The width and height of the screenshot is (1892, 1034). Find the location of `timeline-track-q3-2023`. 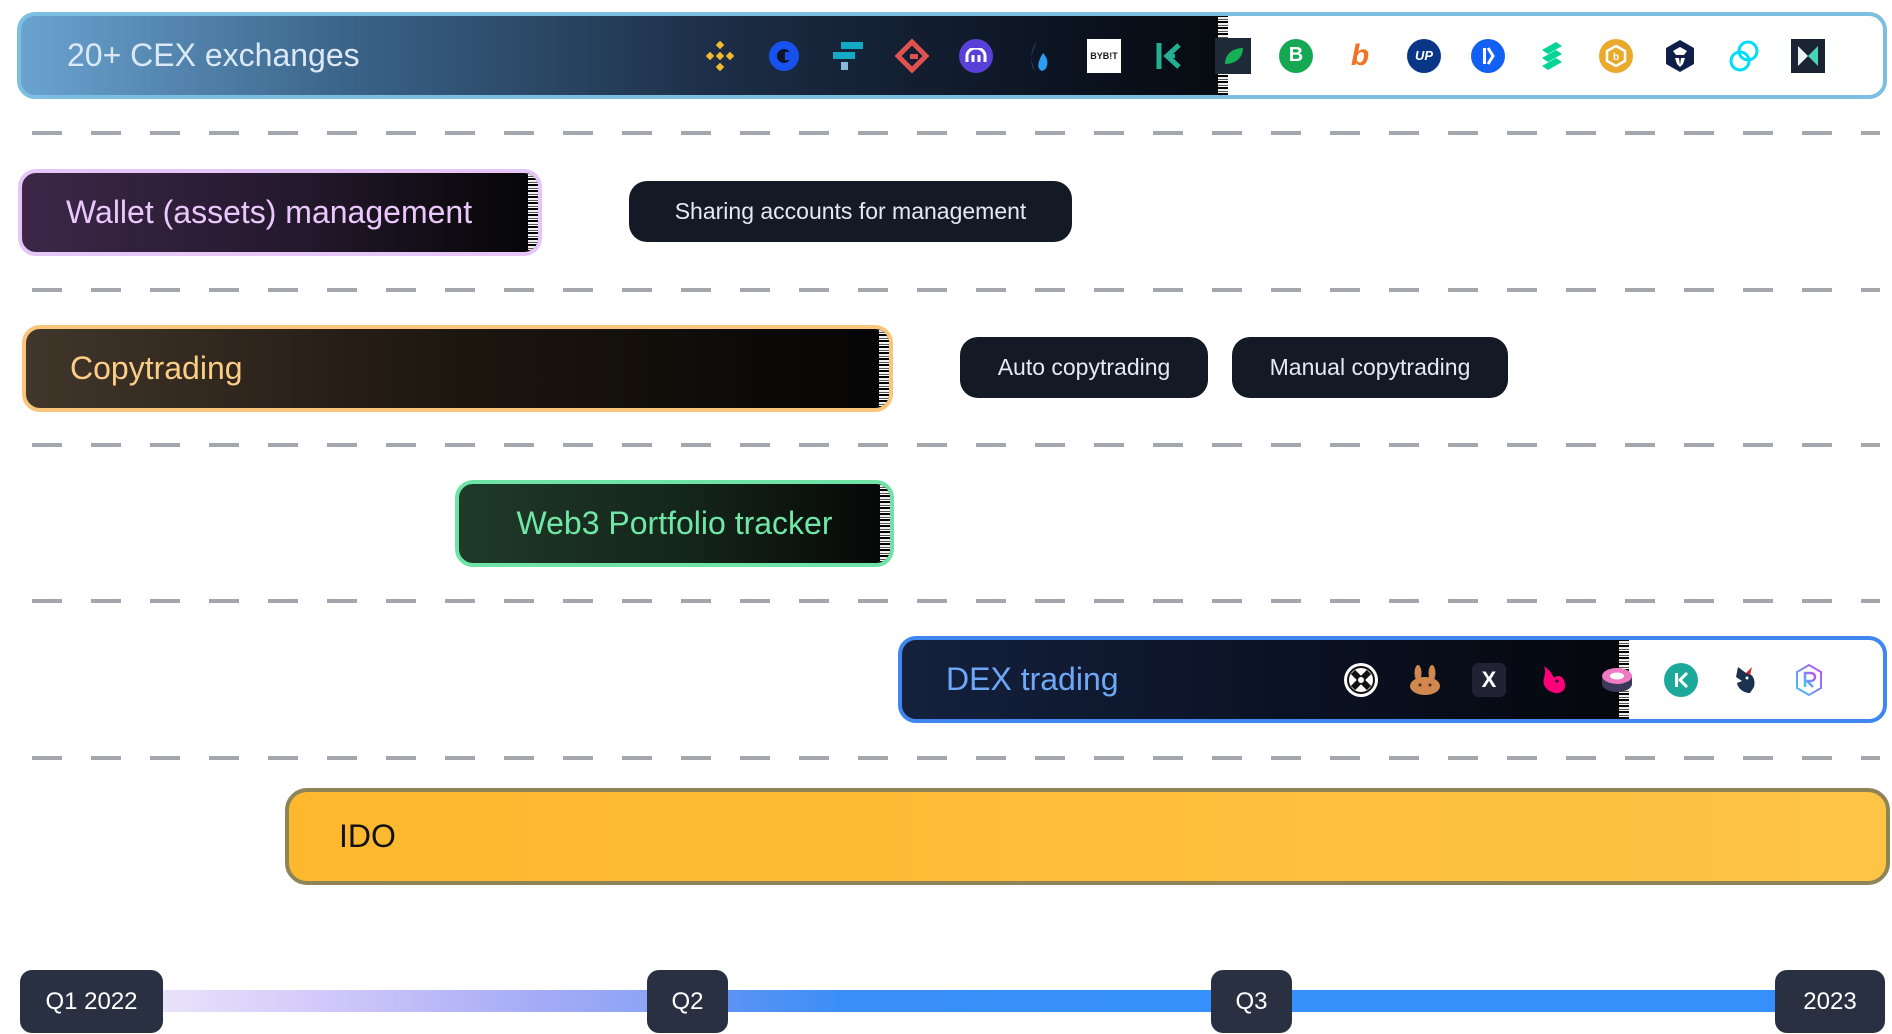

timeline-track-q3-2023 is located at coordinates (1535, 1001).